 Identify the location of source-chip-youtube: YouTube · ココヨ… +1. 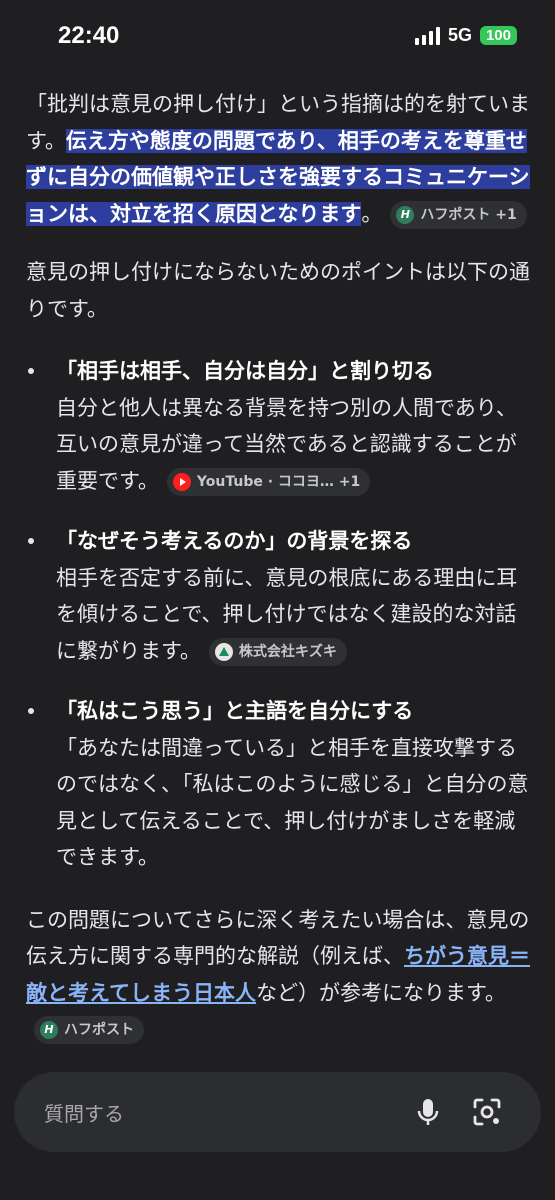
(268, 481).